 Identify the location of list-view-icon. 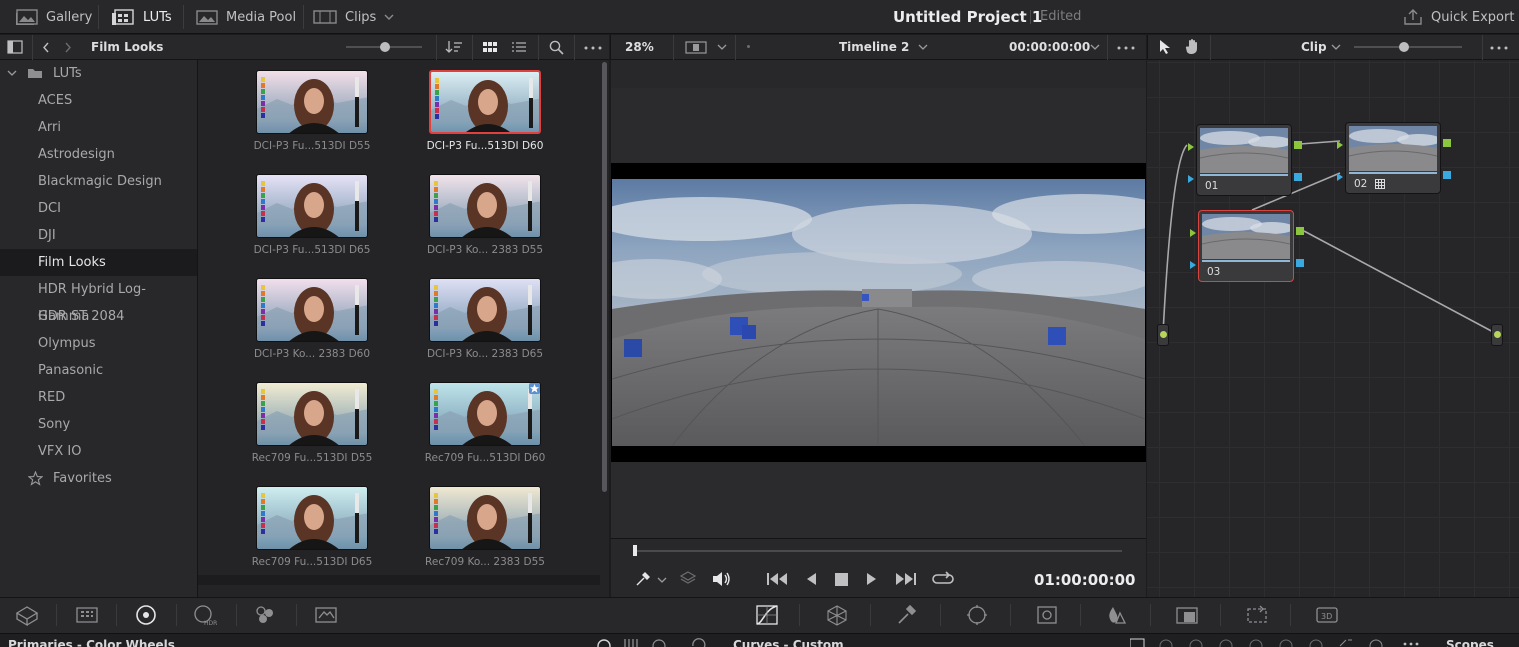
(519, 47).